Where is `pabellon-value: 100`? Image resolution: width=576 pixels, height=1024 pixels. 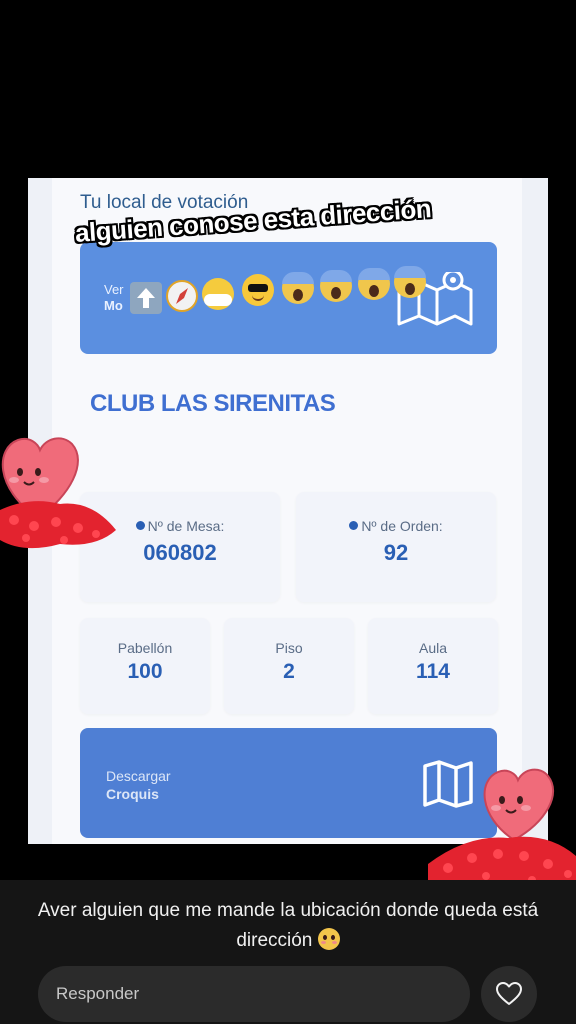
pabellon-value: 100 is located at coordinates (145, 671).